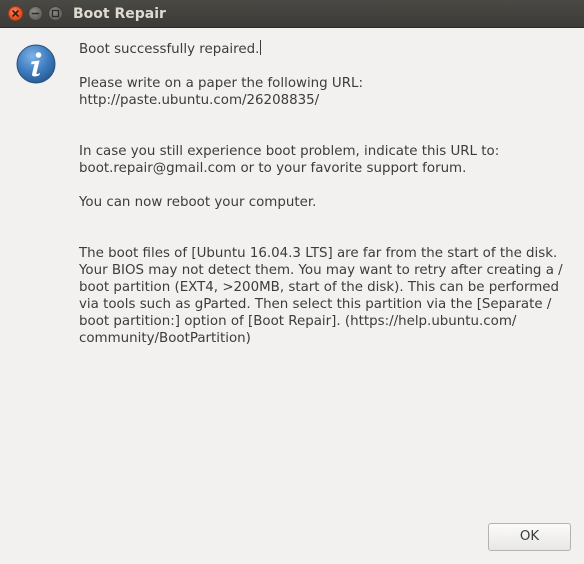 The image size is (584, 564). I want to click on maximize-icon, so click(55, 13).